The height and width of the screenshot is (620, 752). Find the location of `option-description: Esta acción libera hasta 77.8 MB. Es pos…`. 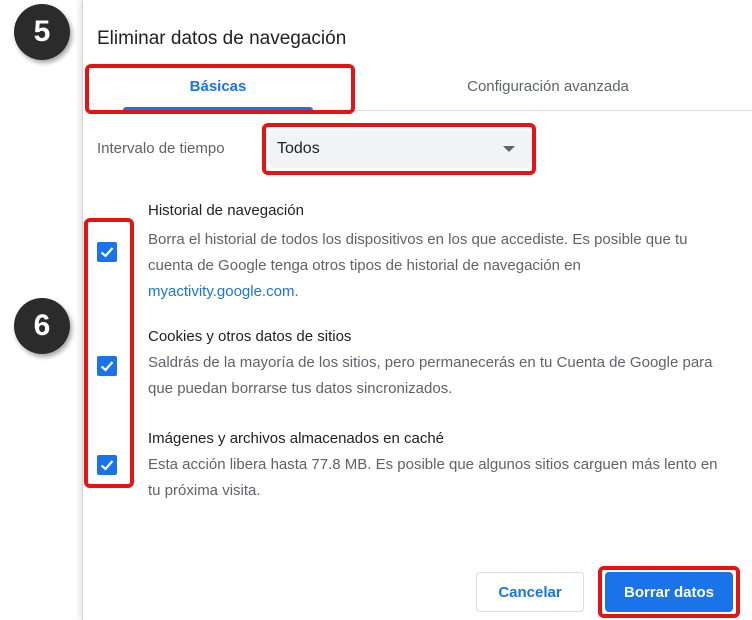

option-description: Esta acción libera hasta 77.8 MB. Es pos… is located at coordinates (433, 477).